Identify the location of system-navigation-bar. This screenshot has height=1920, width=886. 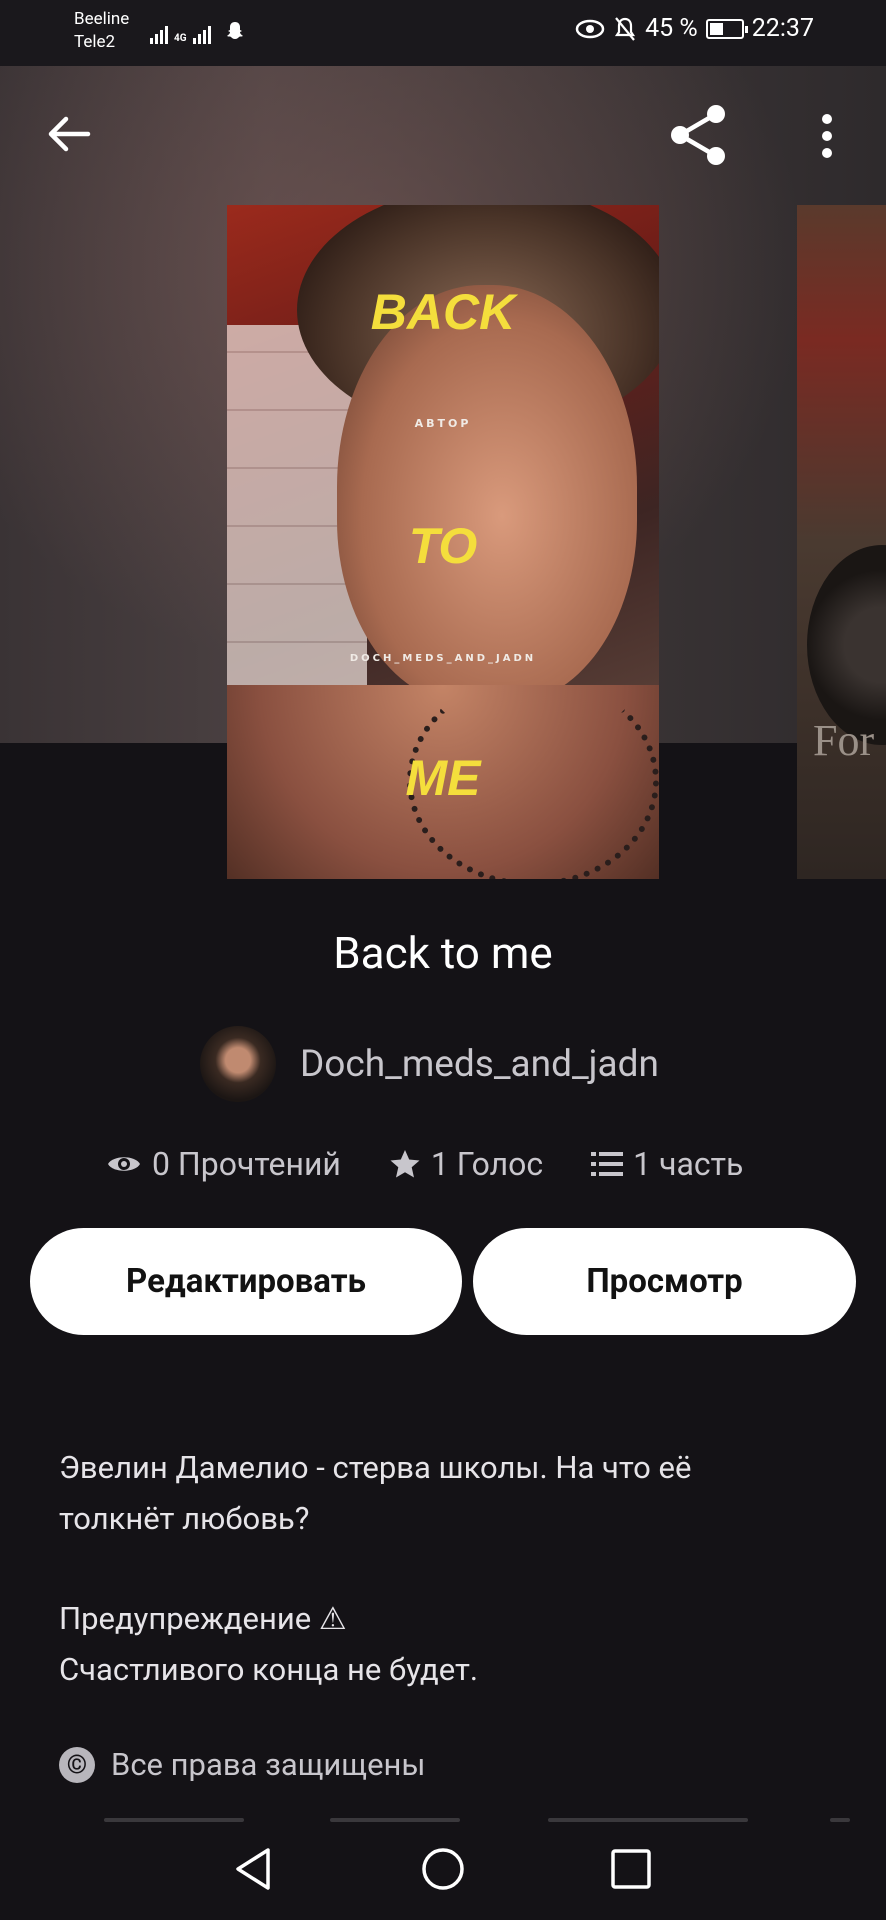
(443, 1871).